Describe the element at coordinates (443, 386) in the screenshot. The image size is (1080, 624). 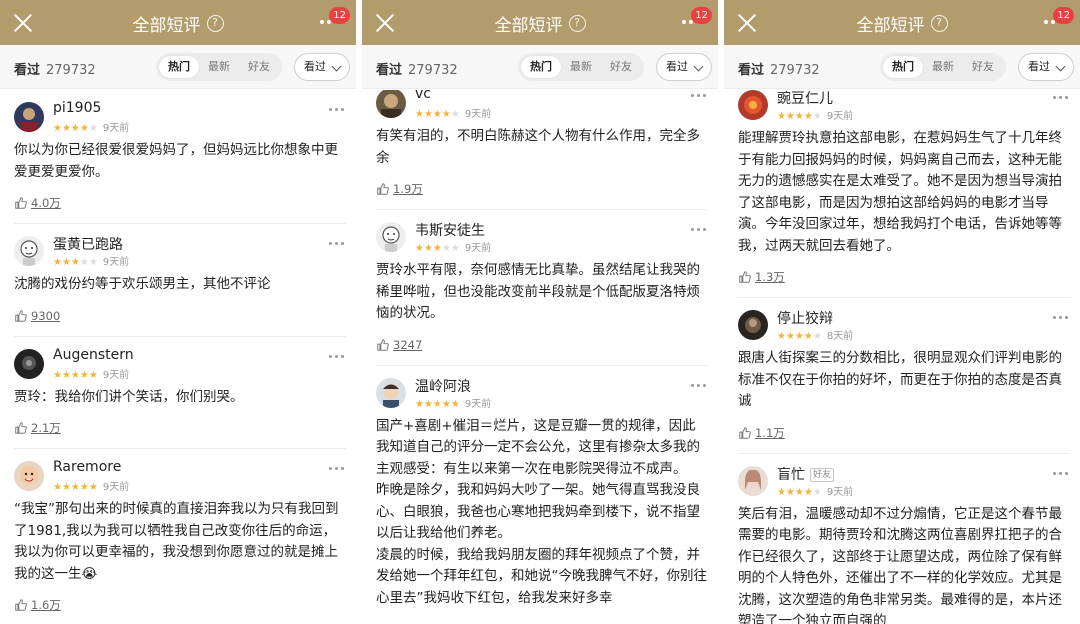
I see `username: 温岭阿浪` at that location.